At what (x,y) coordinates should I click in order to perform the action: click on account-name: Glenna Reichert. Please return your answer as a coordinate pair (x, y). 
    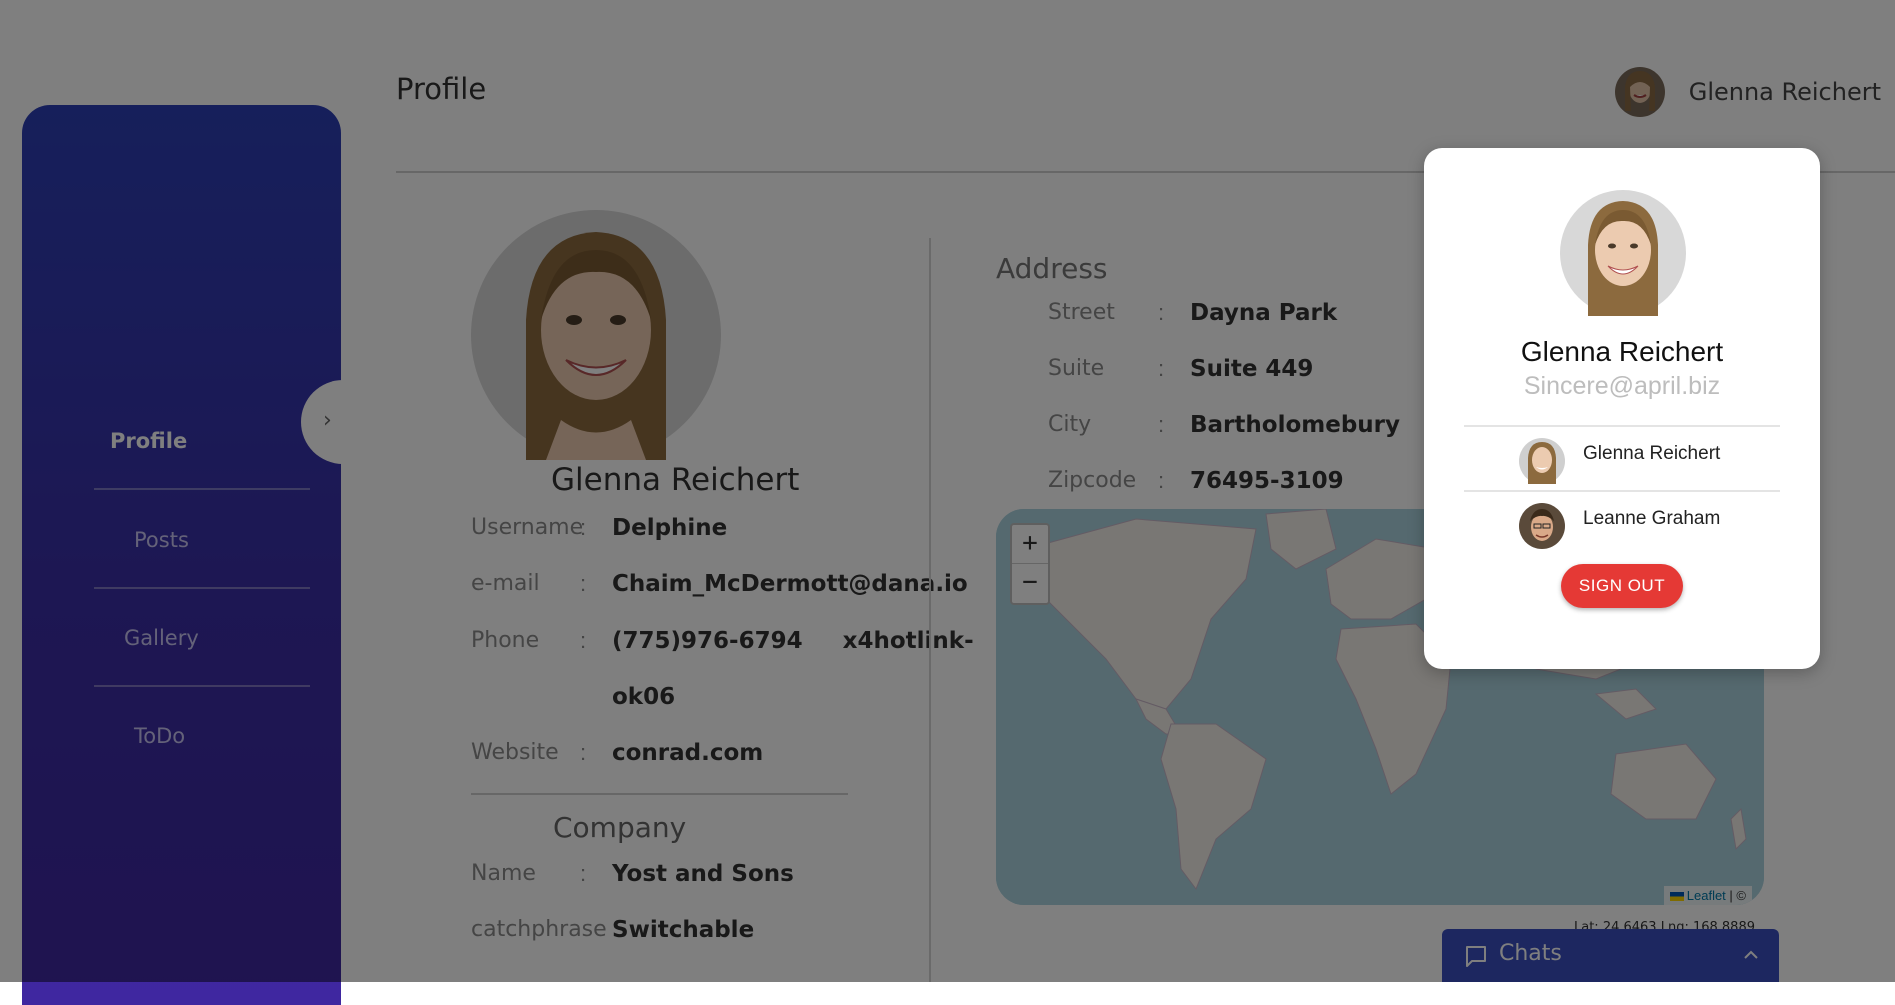
    Looking at the image, I should click on (1652, 453).